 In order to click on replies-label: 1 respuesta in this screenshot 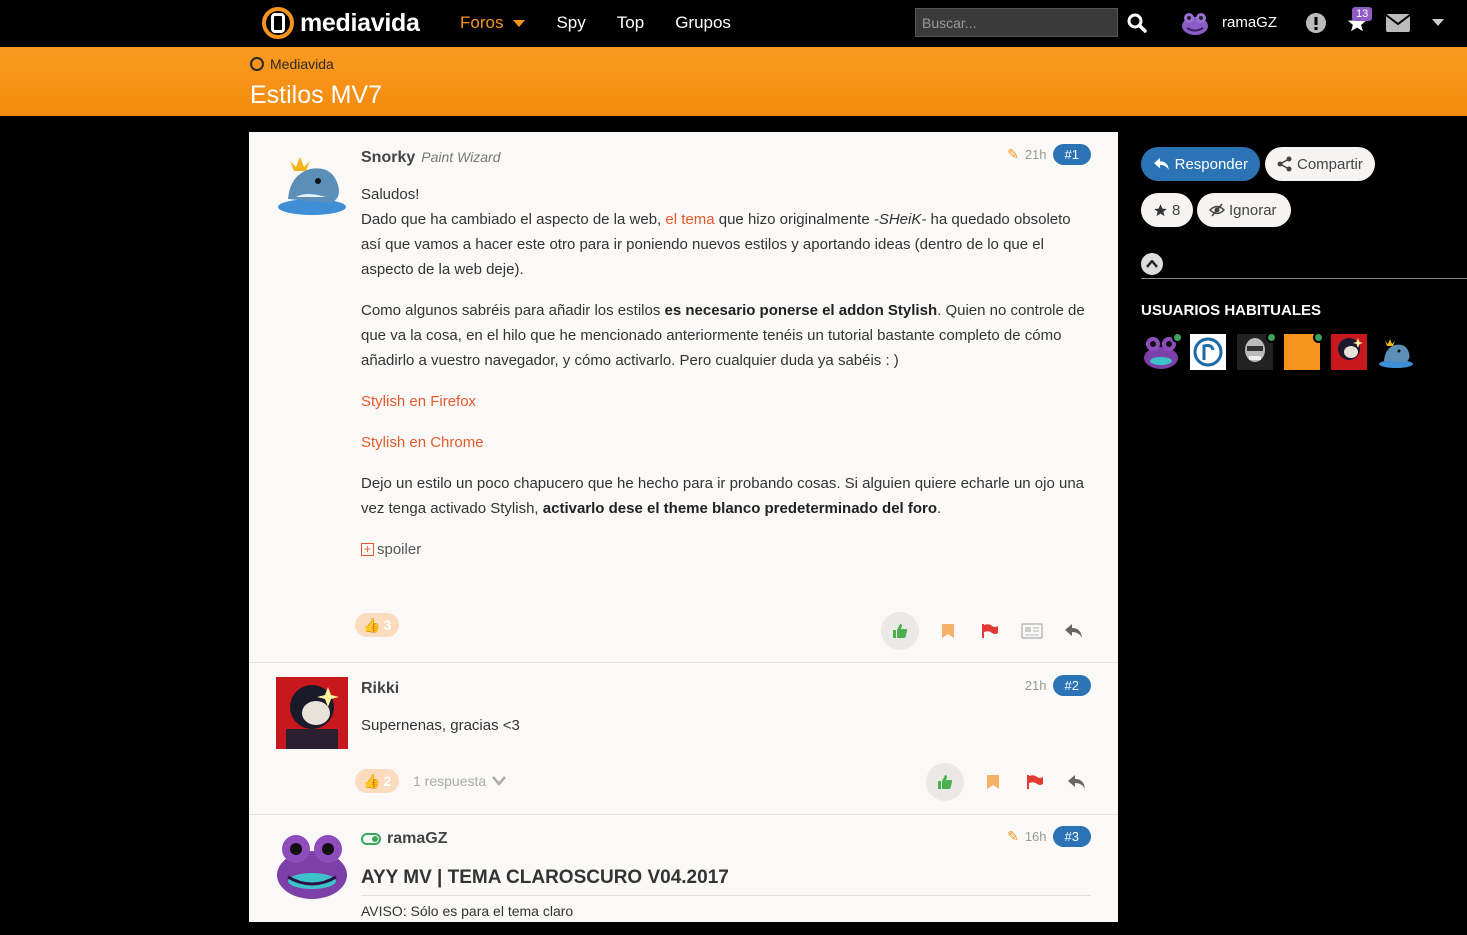, I will do `click(450, 781)`.